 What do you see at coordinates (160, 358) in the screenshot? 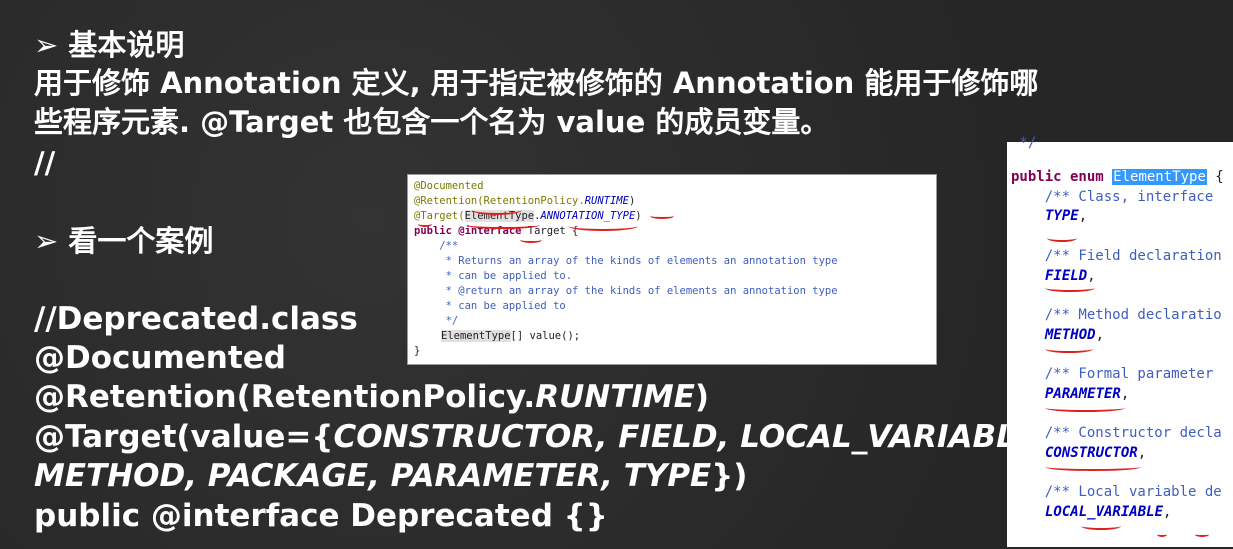
I see `example-line-2: @Documented` at bounding box center [160, 358].